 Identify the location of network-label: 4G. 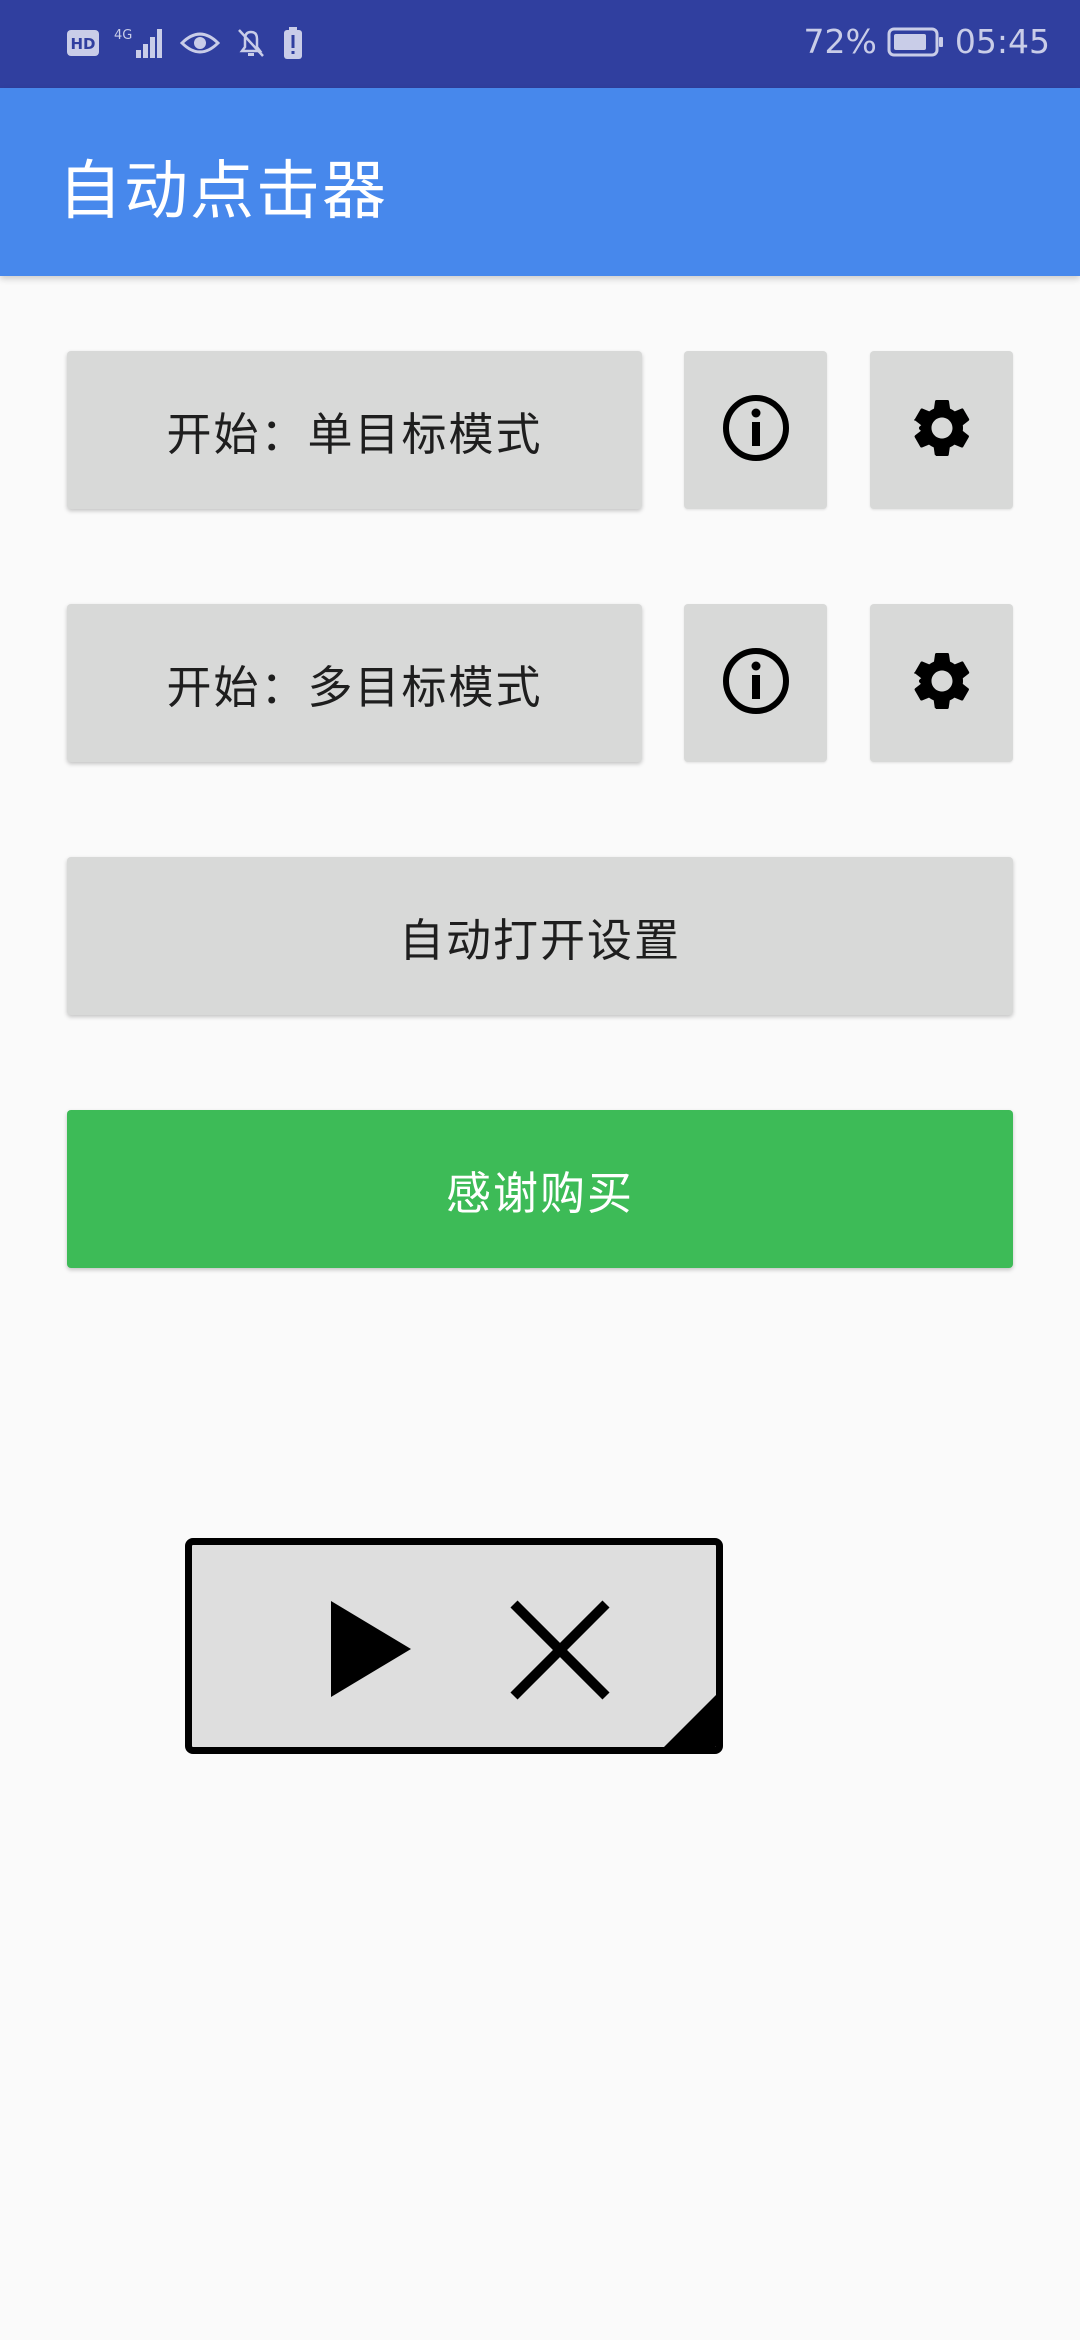
(123, 35).